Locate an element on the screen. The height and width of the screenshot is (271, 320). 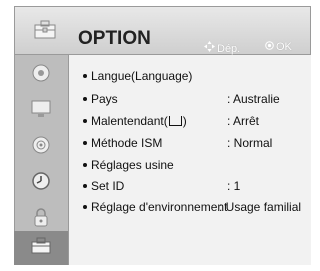
sidebar-item-audio is located at coordinates (41, 147).